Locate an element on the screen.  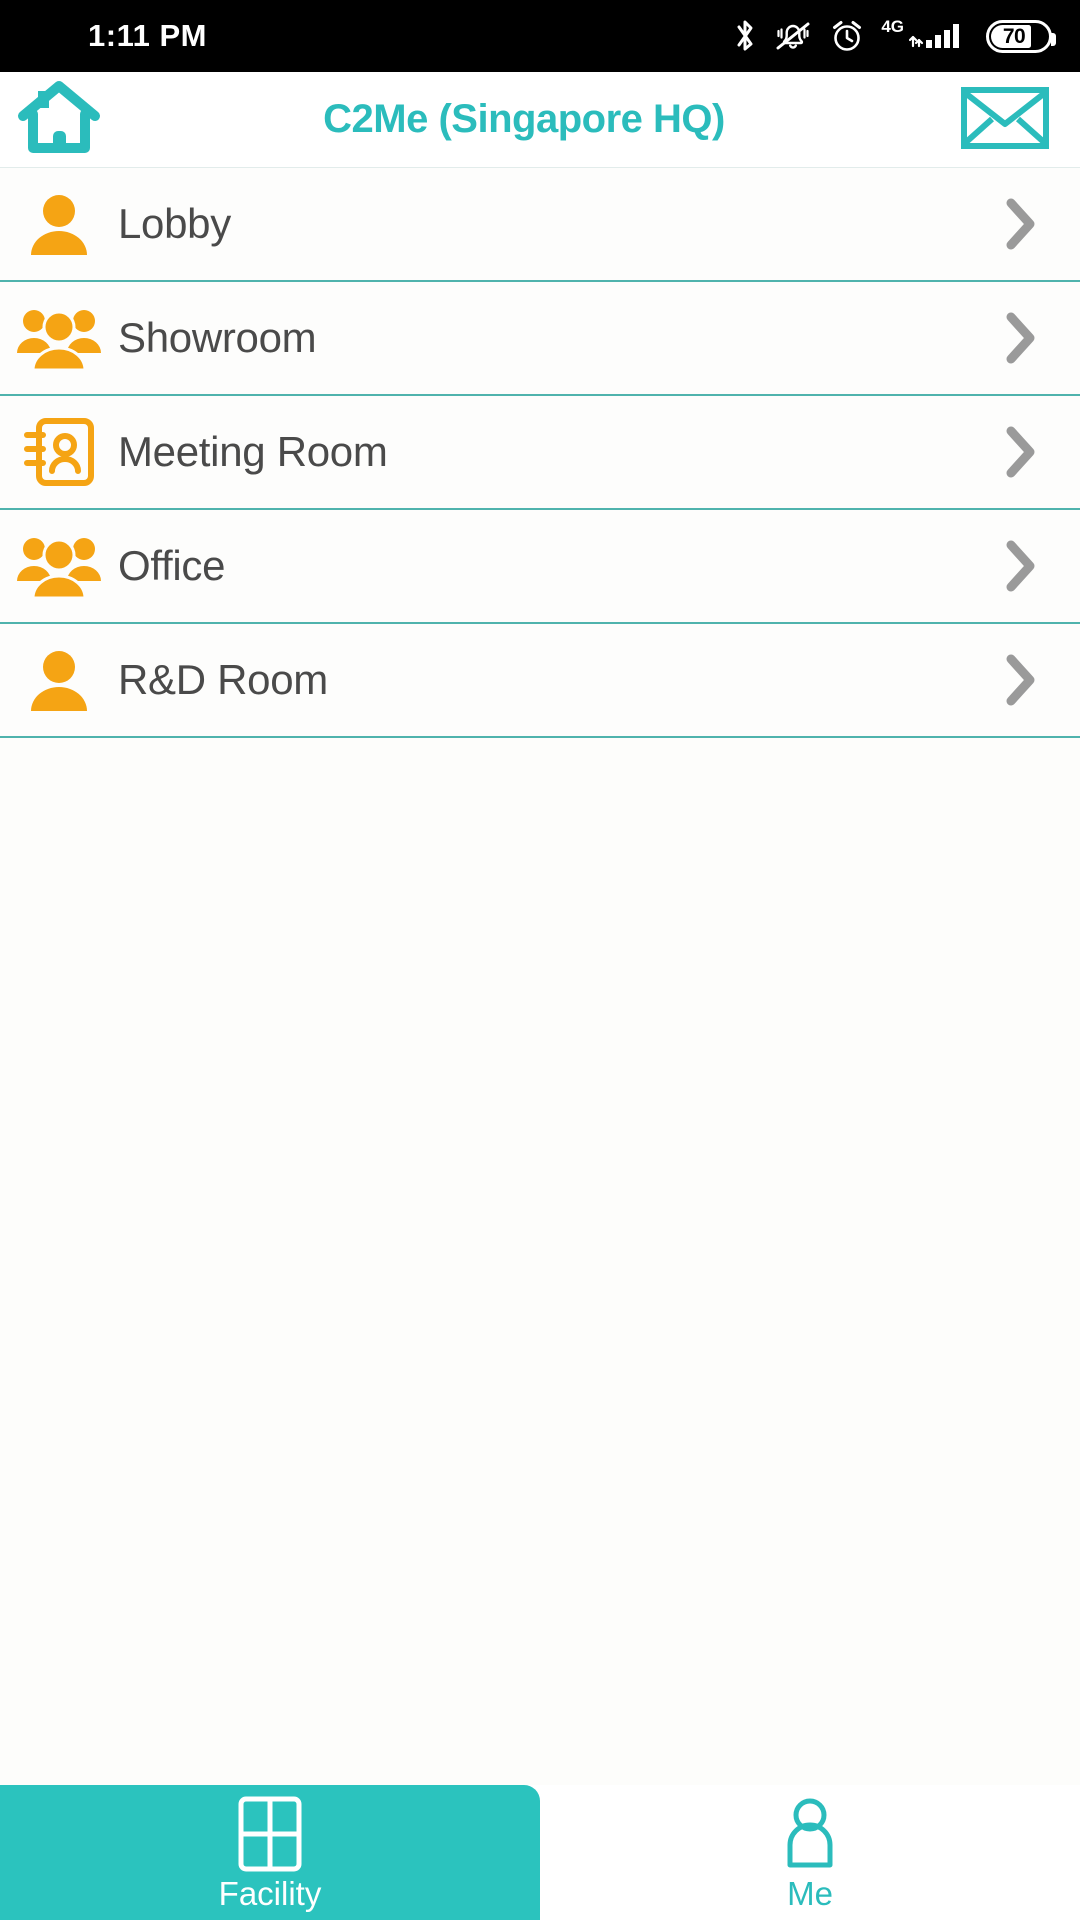
bluetooth-icon is located at coordinates (745, 36).